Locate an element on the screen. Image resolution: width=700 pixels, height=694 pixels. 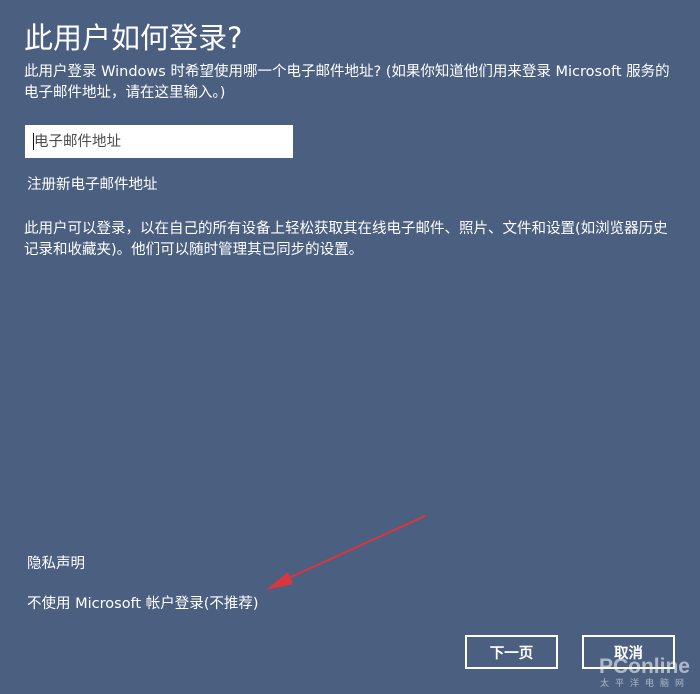
watermark-subtitle: 太平洋电脑网 is located at coordinates (644, 683).